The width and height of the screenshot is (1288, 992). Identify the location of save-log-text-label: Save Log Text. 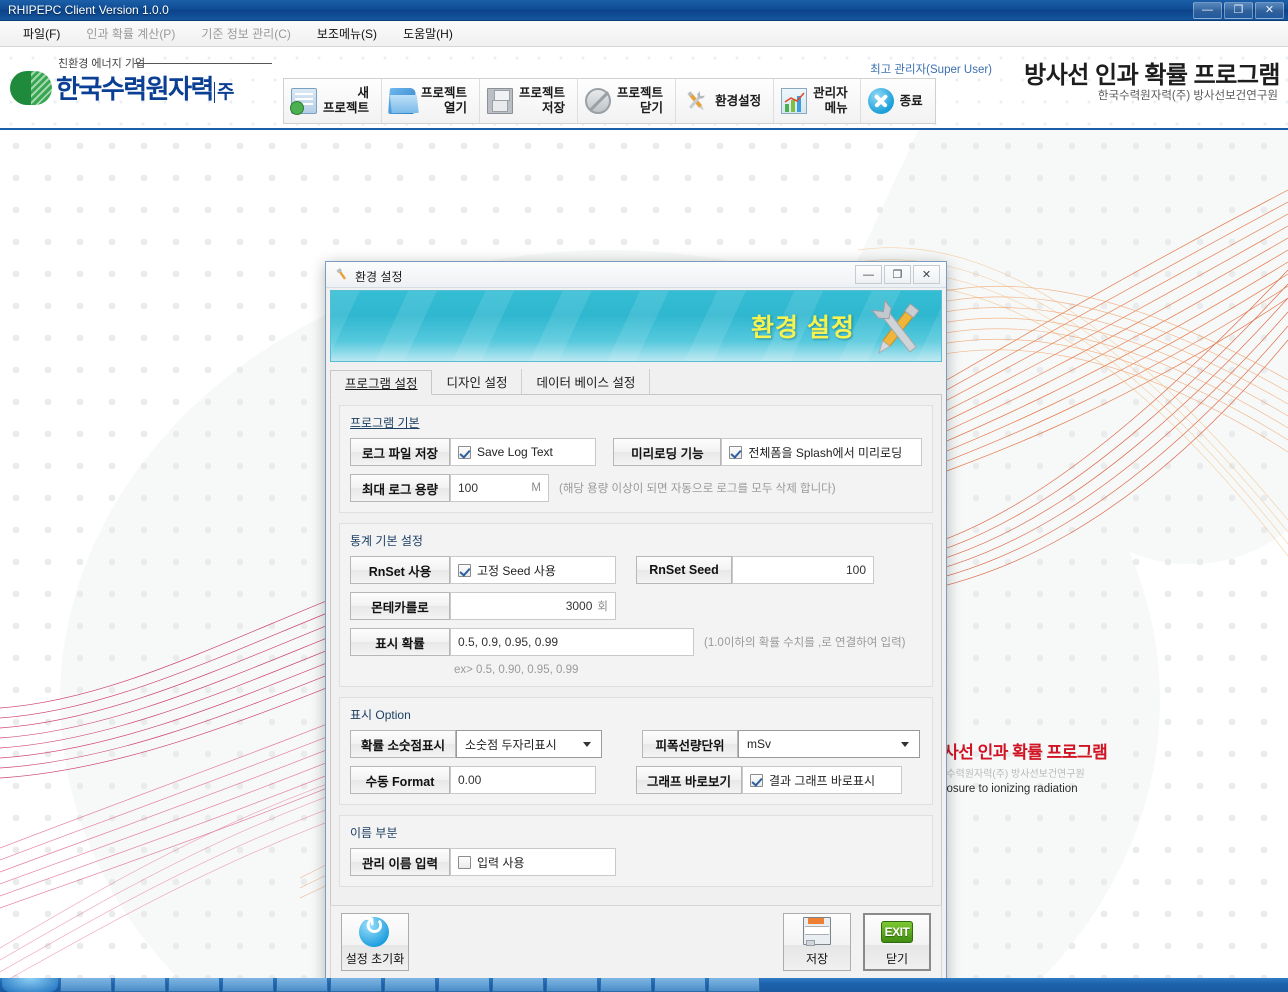
(515, 452).